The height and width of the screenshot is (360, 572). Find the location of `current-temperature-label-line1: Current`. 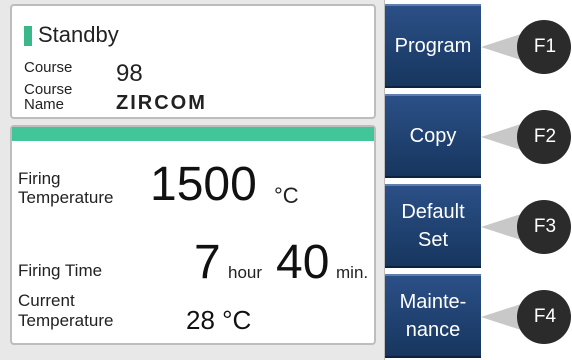

current-temperature-label-line1: Current is located at coordinates (46, 300).